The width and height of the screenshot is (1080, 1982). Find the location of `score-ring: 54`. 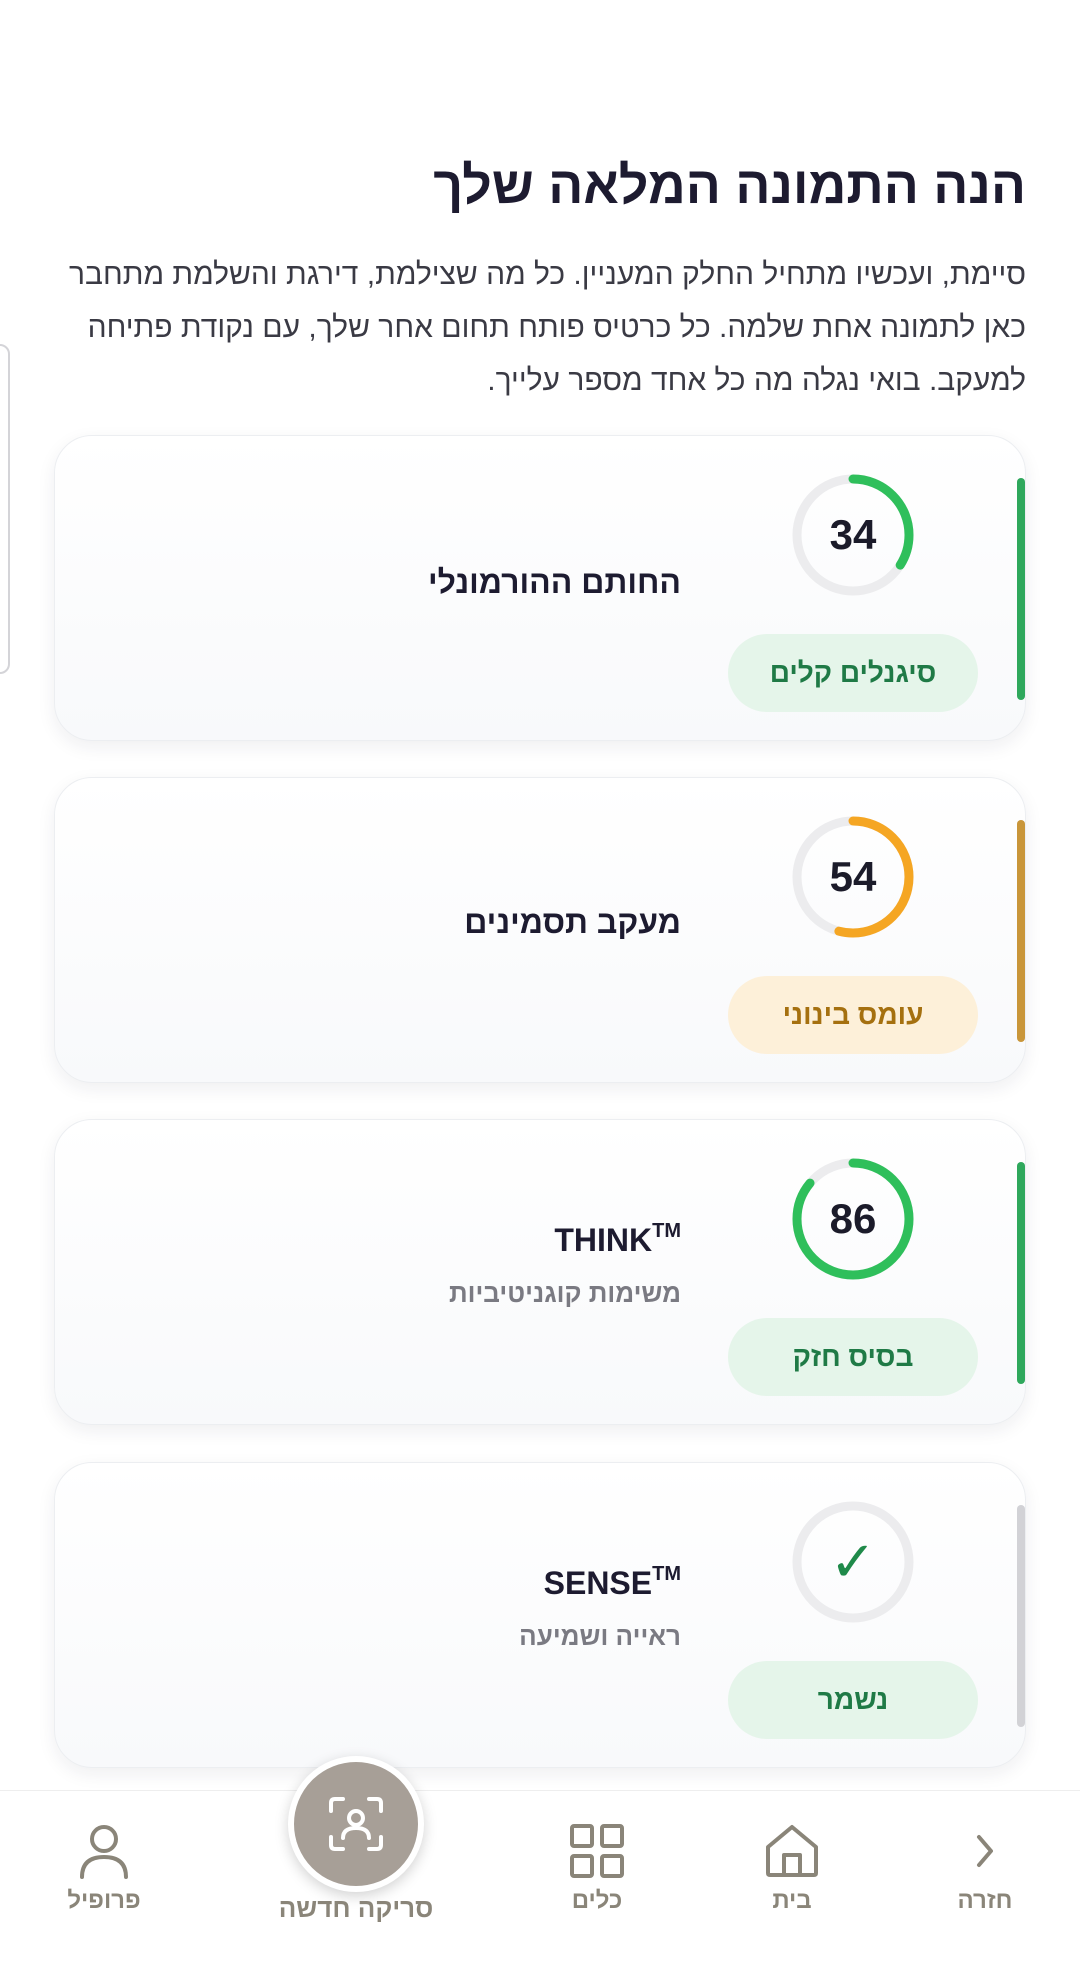

score-ring: 54 is located at coordinates (853, 877).